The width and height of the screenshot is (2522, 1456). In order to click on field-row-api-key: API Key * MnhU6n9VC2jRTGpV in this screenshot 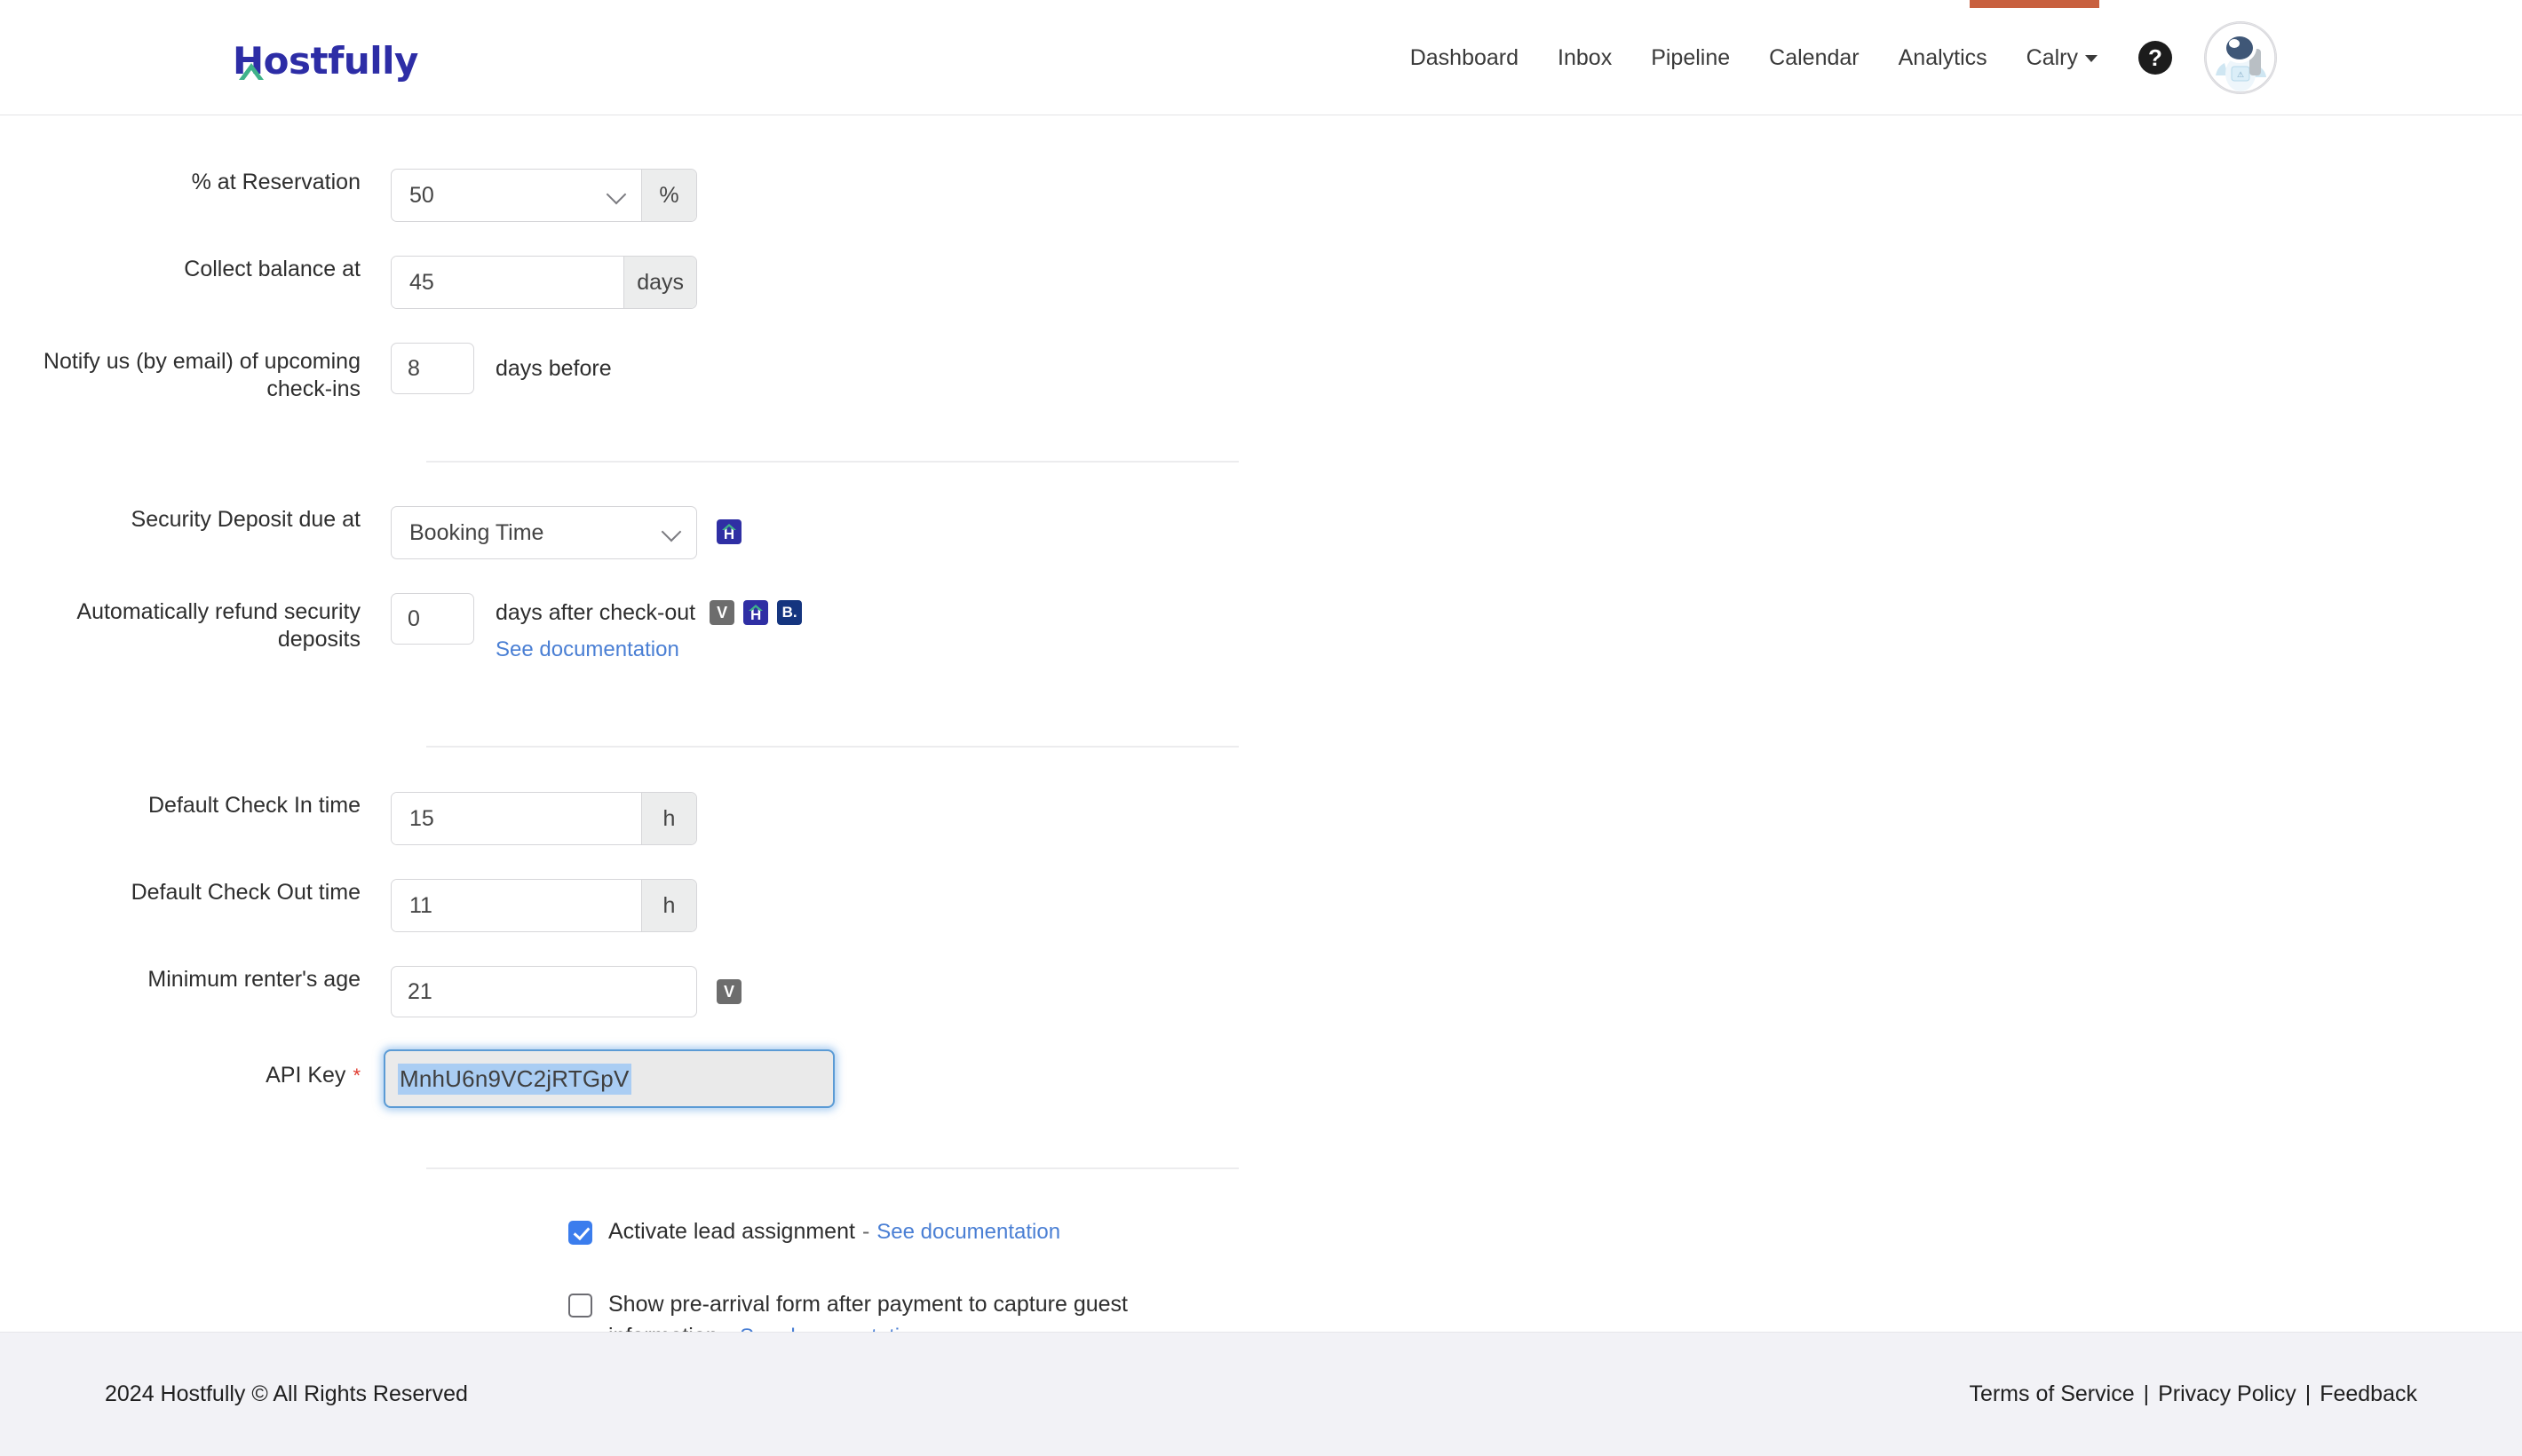, I will do `click(418, 1078)`.